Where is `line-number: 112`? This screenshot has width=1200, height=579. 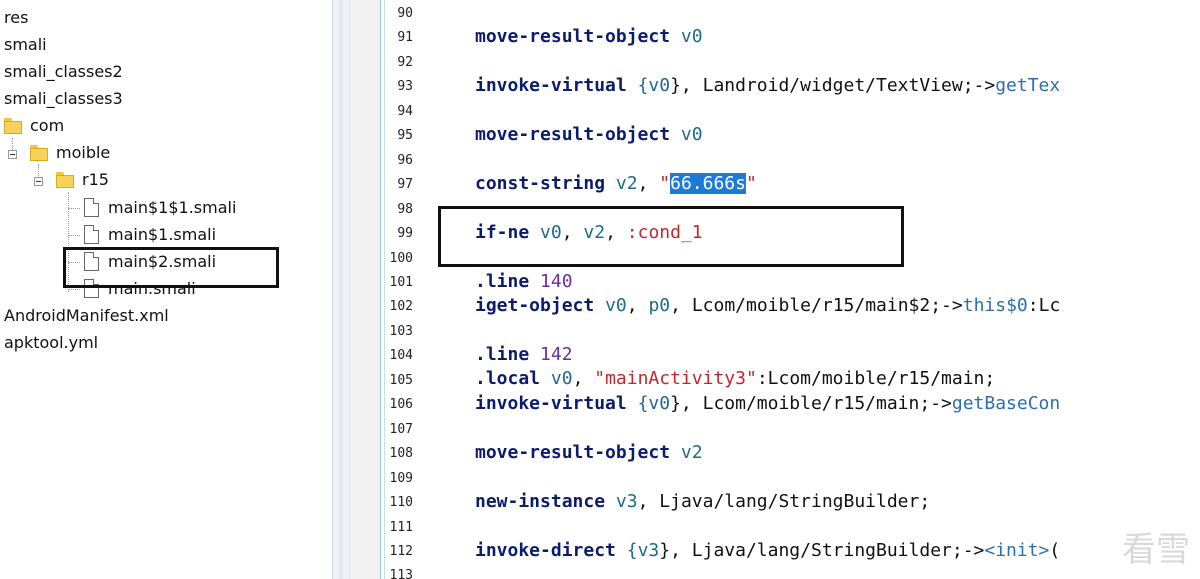
line-number: 112 is located at coordinates (401, 551).